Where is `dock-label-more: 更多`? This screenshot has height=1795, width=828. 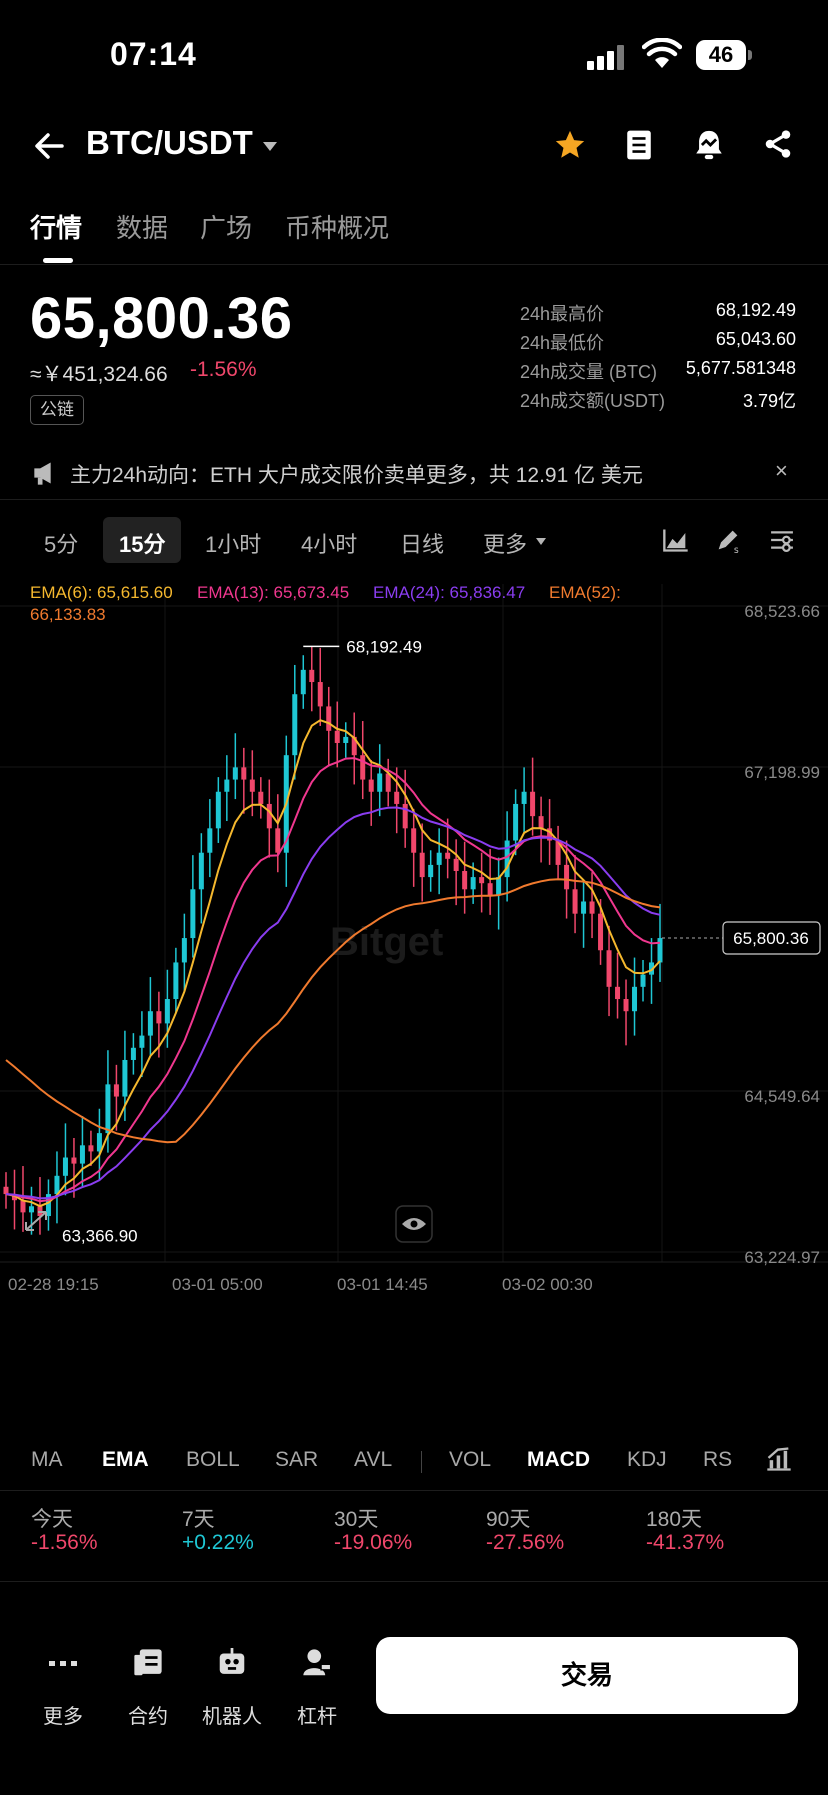 dock-label-more: 更多 is located at coordinates (63, 1714).